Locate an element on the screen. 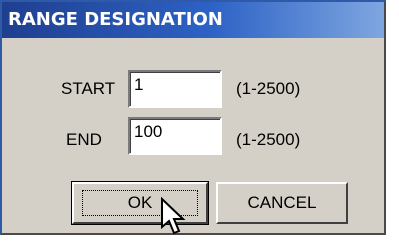 The width and height of the screenshot is (399, 247). arrow-cursor-icon is located at coordinates (173, 216).